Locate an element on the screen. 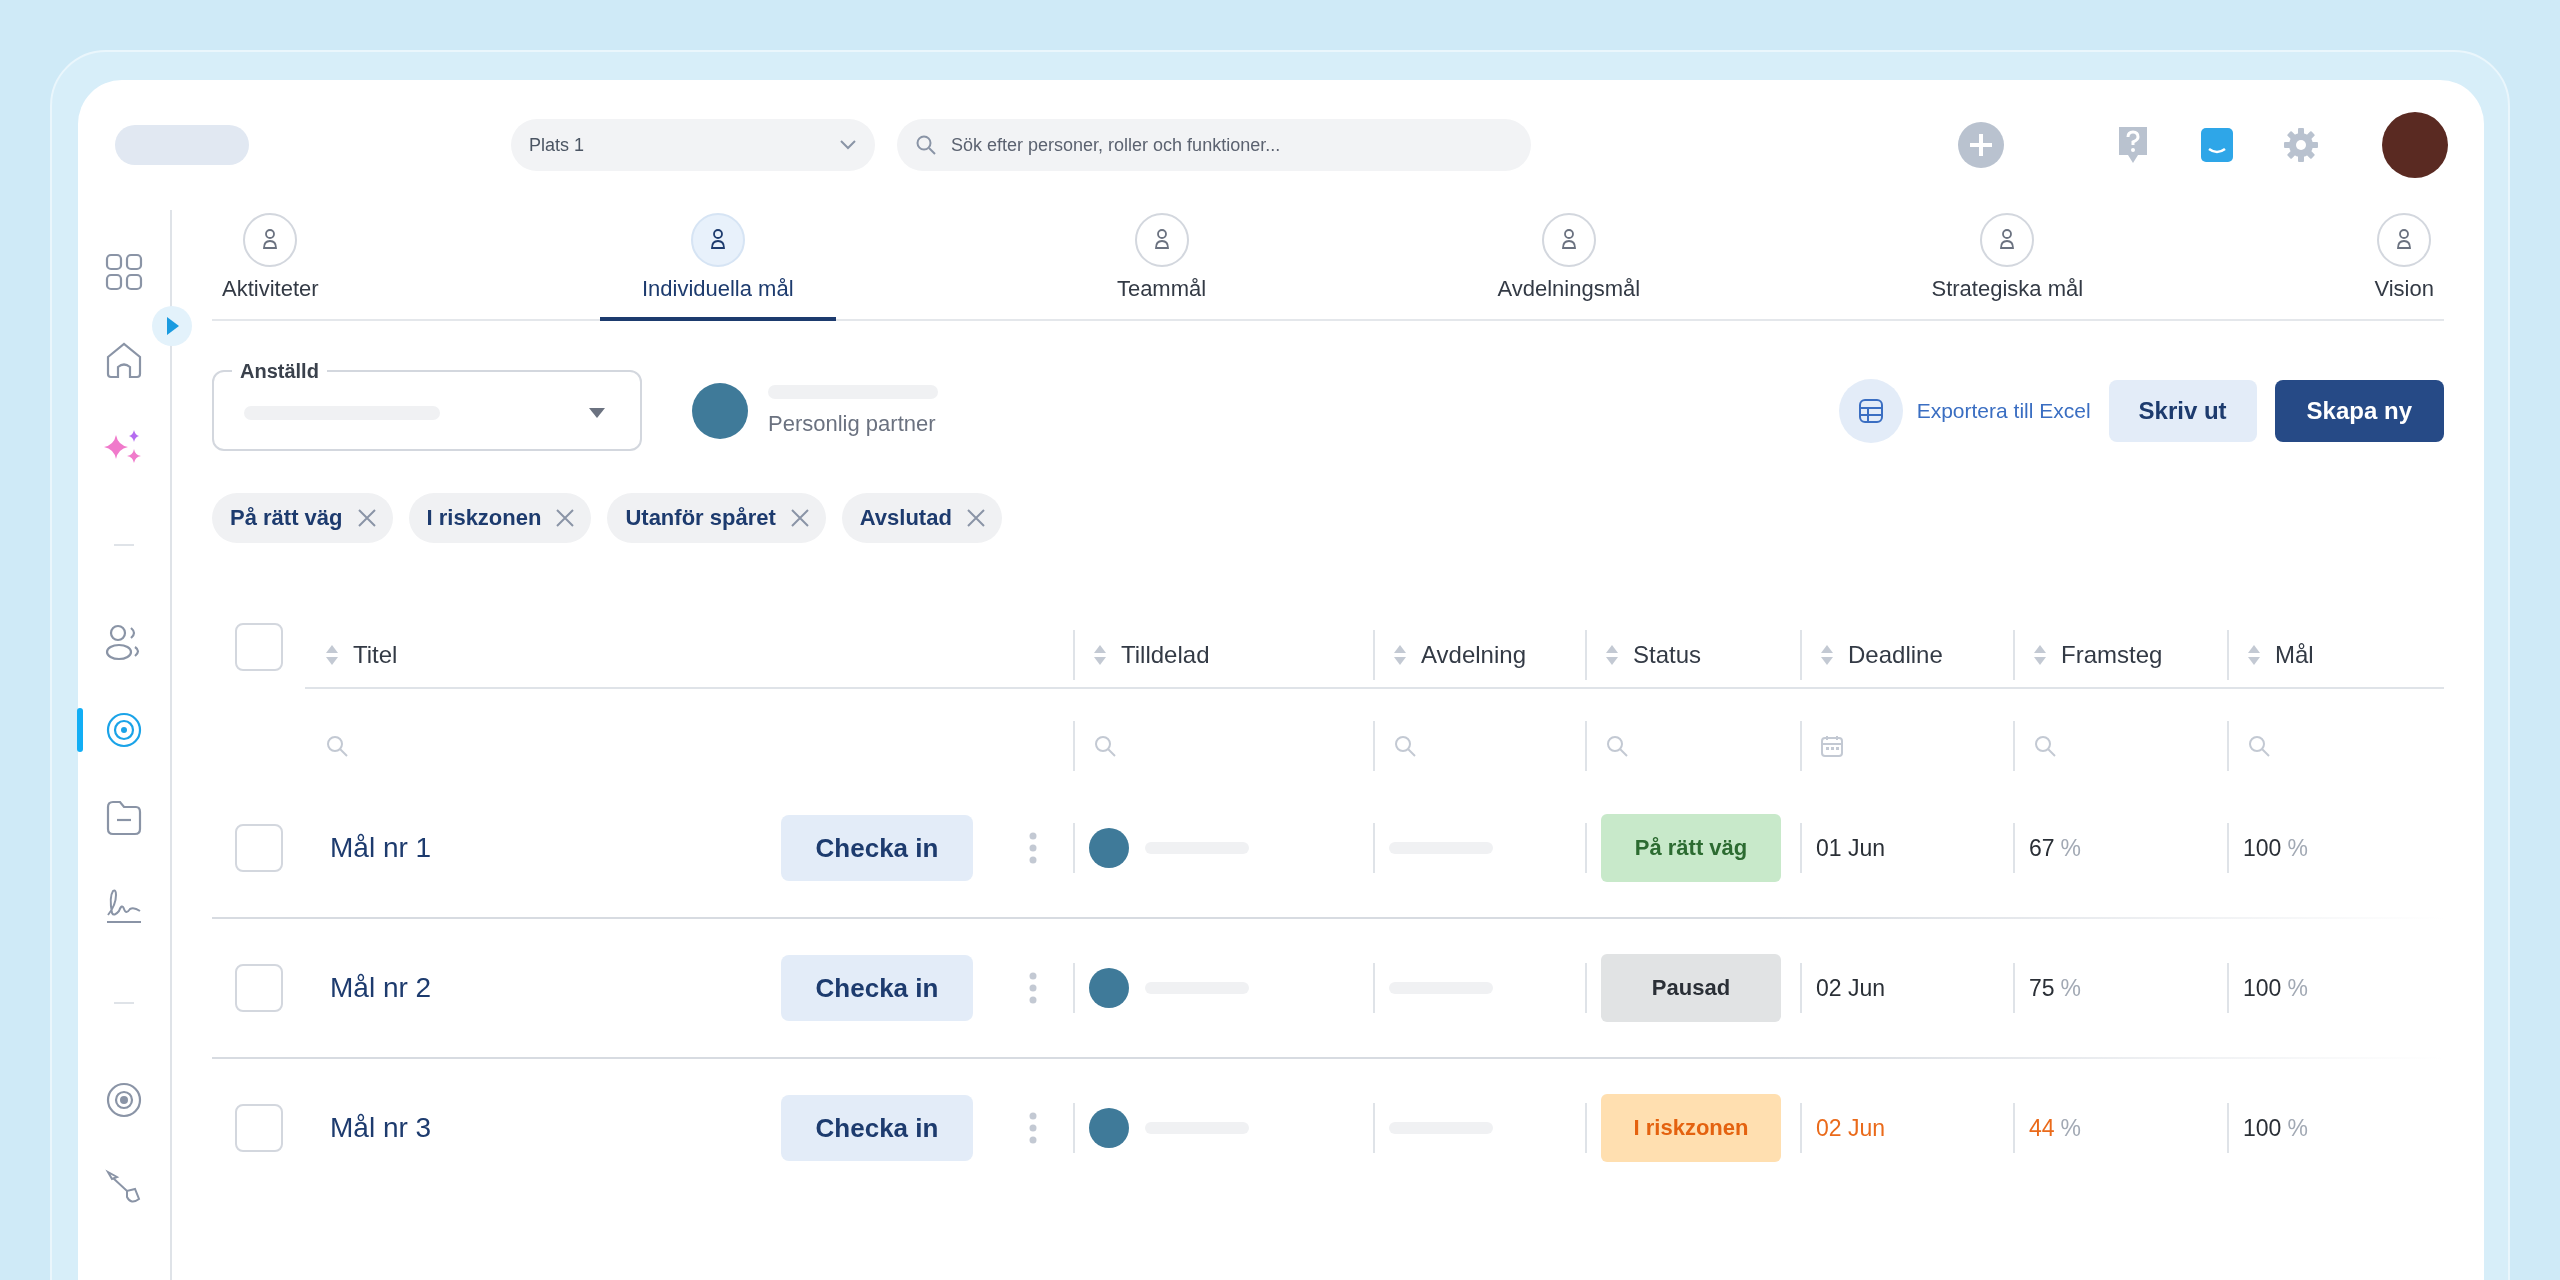 The image size is (2560, 1280). filter-chip: På rätt väg is located at coordinates (302, 518).